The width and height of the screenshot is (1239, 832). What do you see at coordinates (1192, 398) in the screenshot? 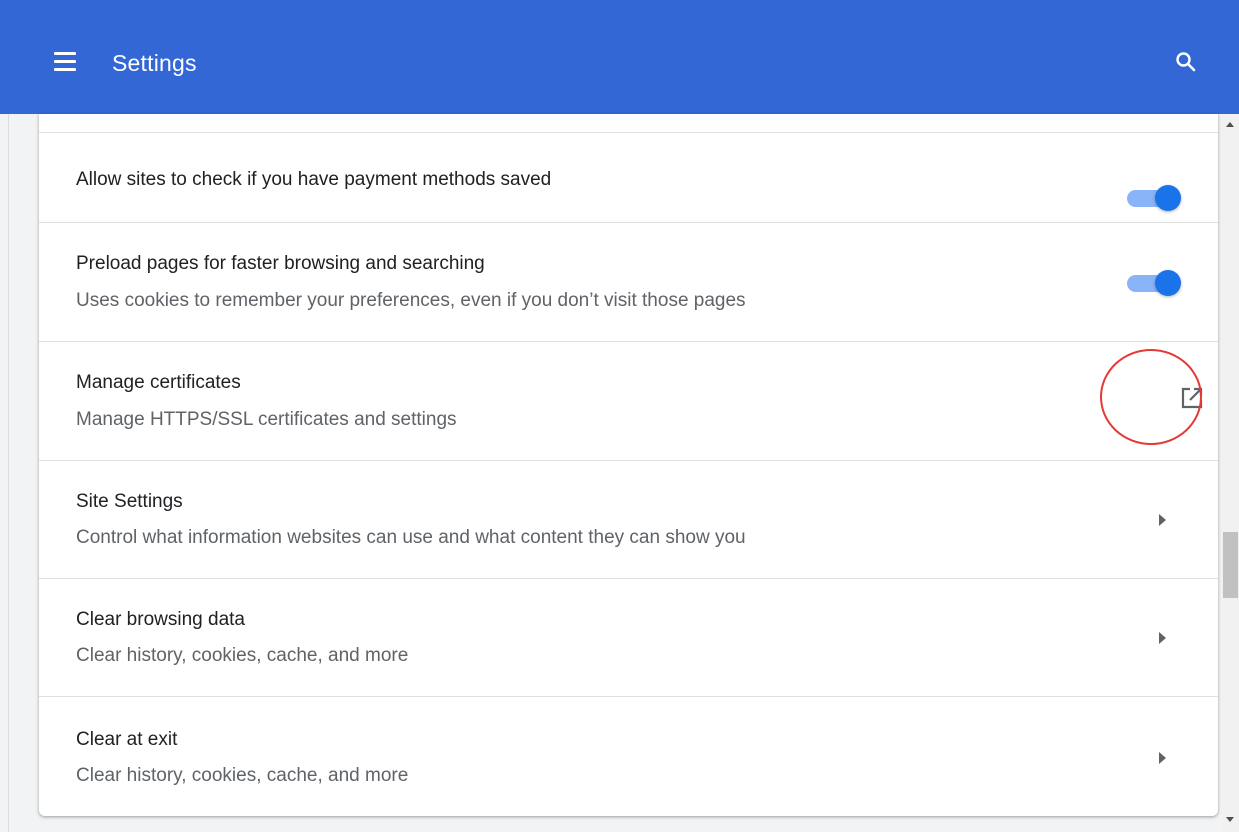
I see `open-in-new-icon` at bounding box center [1192, 398].